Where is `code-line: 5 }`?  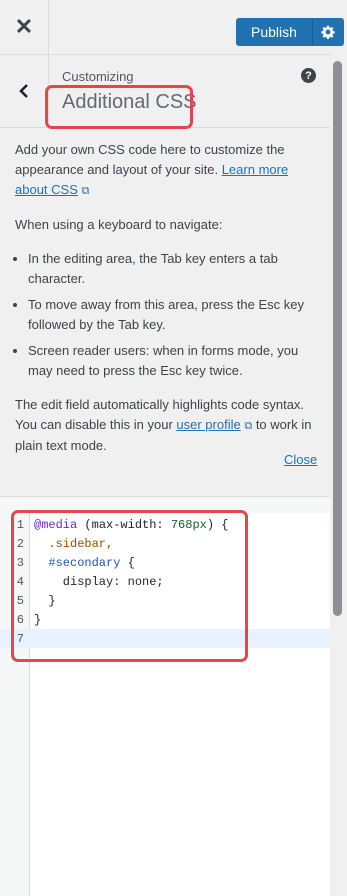
code-line: 5 } is located at coordinates (165, 600).